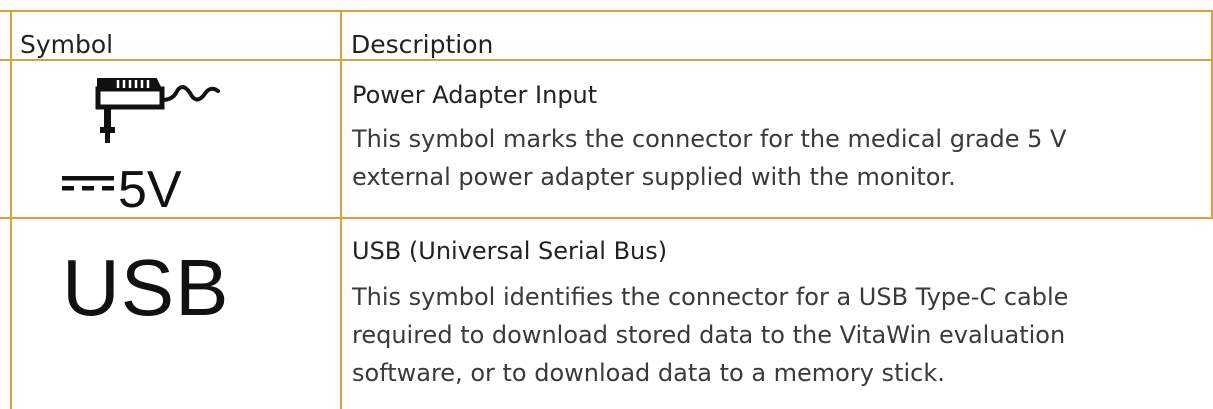  What do you see at coordinates (88, 183) in the screenshot?
I see `dc-current-icon` at bounding box center [88, 183].